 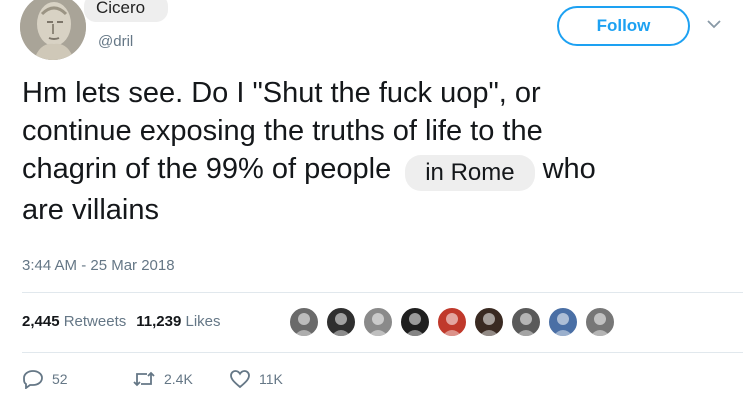 I want to click on retweets-count: 2,445, so click(x=41, y=321).